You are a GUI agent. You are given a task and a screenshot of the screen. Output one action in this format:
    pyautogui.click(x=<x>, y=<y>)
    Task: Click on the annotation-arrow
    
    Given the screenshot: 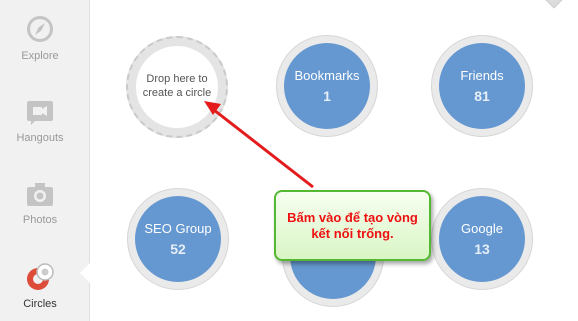 What is the action you would take?
    pyautogui.click(x=259, y=145)
    